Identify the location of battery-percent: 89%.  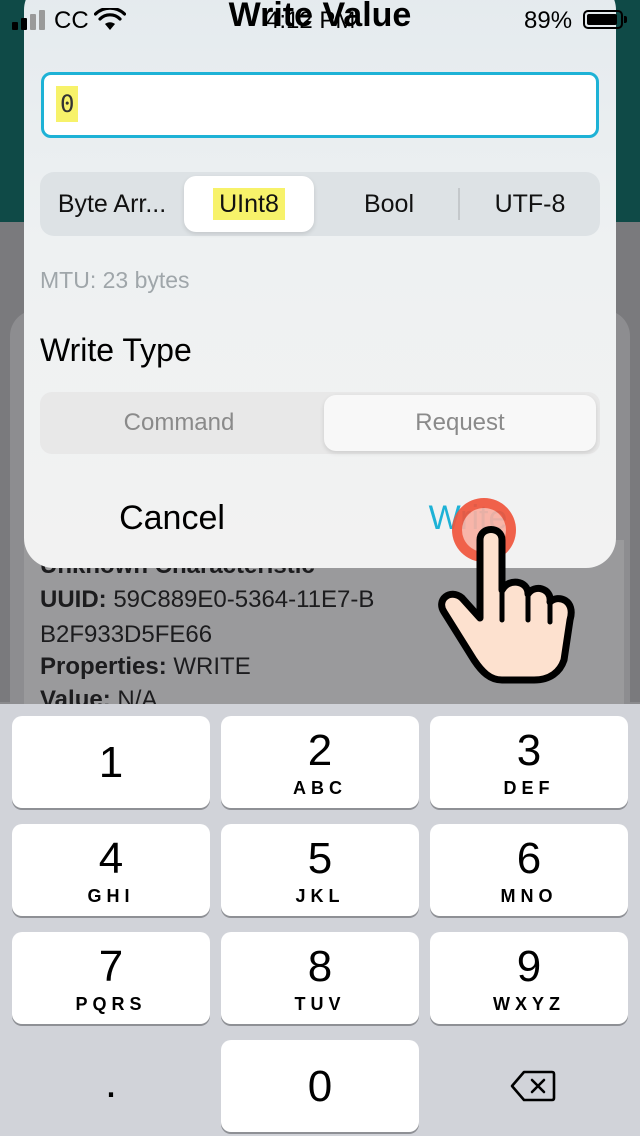
(548, 20).